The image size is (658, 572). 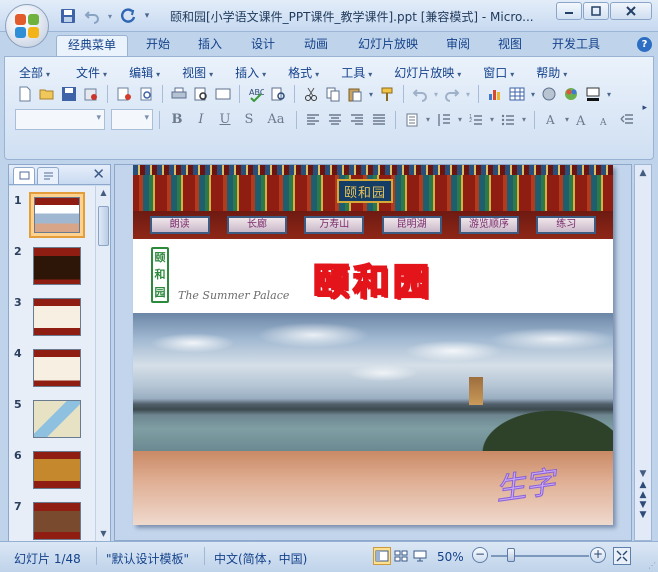 I want to click on menu-insert: 插入, so click(x=252, y=72).